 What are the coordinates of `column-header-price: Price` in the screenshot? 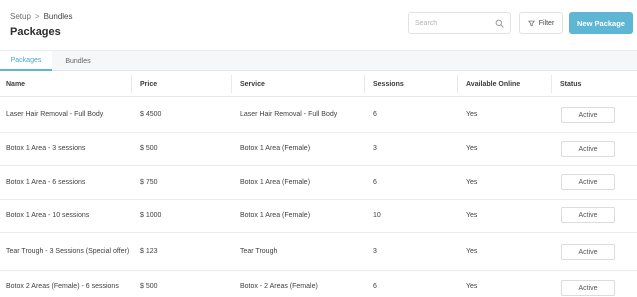 It's located at (148, 84).